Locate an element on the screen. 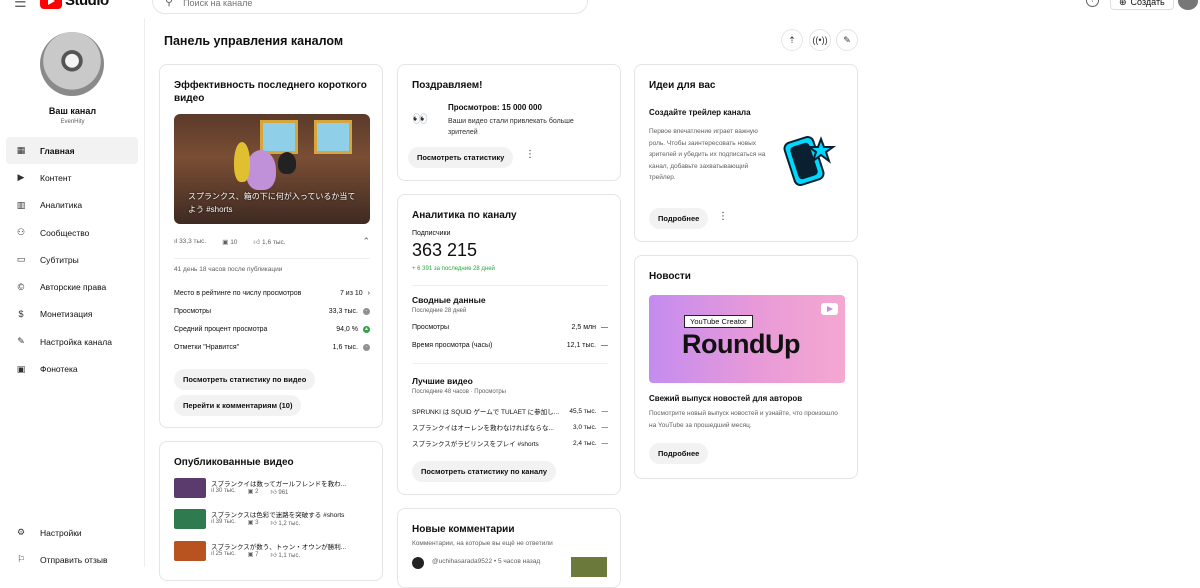 The width and height of the screenshot is (1200, 588). help-icon: ? is located at coordinates (1092, 3).